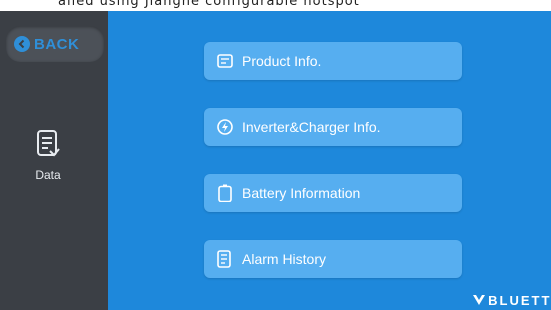 Image resolution: width=551 pixels, height=310 pixels. I want to click on sidebar-item-data: Data, so click(48, 164).